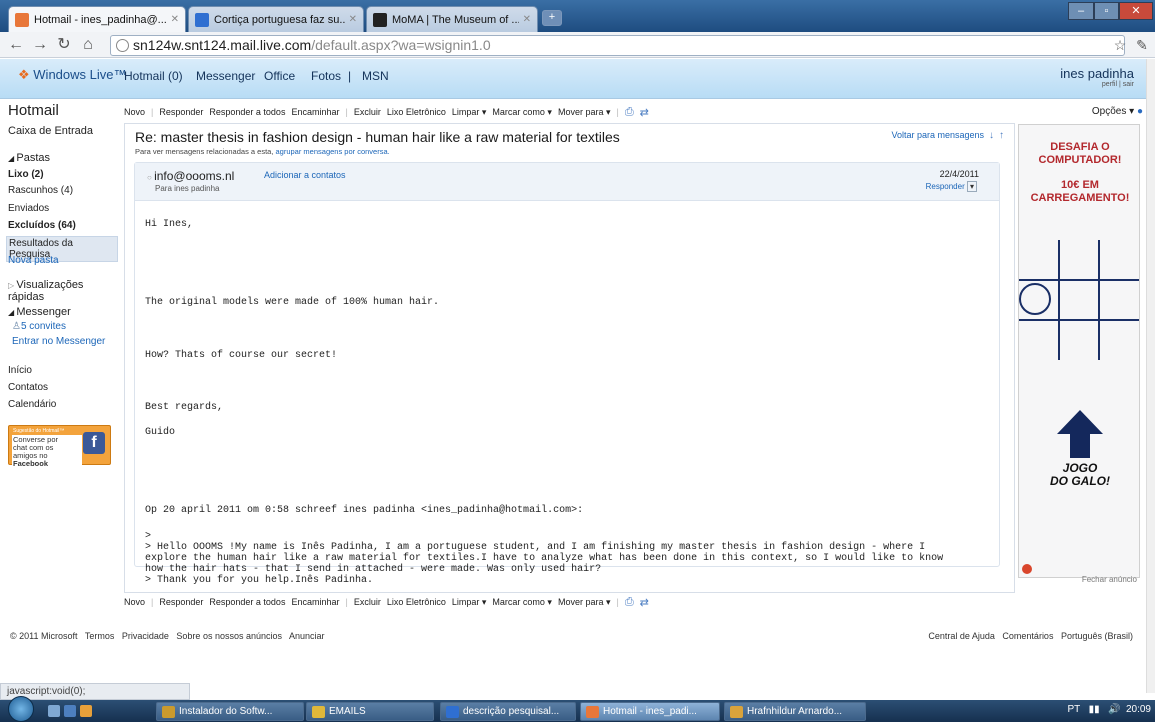 This screenshot has width=1155, height=722. What do you see at coordinates (1106, 11) in the screenshot?
I see `maximize-button: ▫` at bounding box center [1106, 11].